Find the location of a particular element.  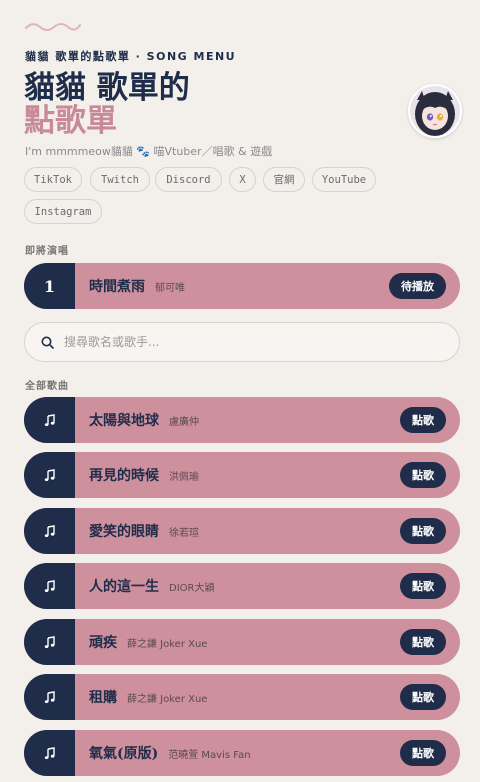

song-title: 再見的時候 is located at coordinates (124, 476).